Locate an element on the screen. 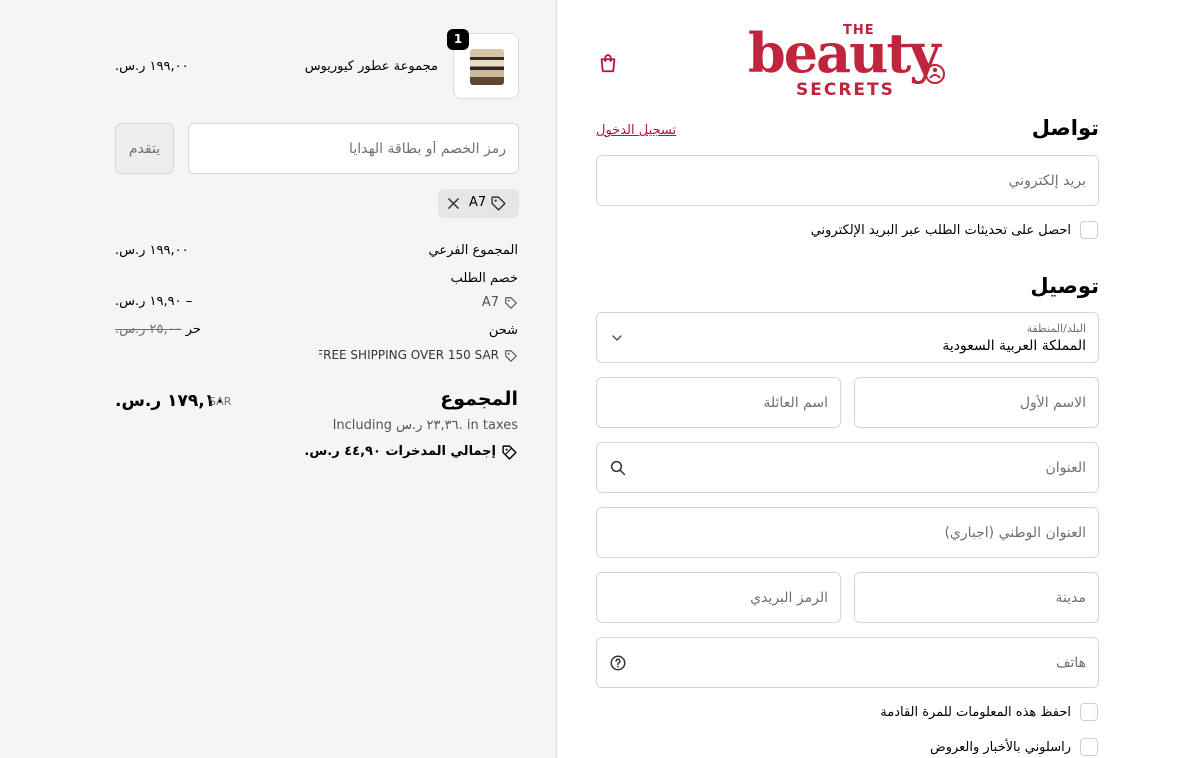 The width and height of the screenshot is (1187, 758). help-circle-icon is located at coordinates (618, 663).